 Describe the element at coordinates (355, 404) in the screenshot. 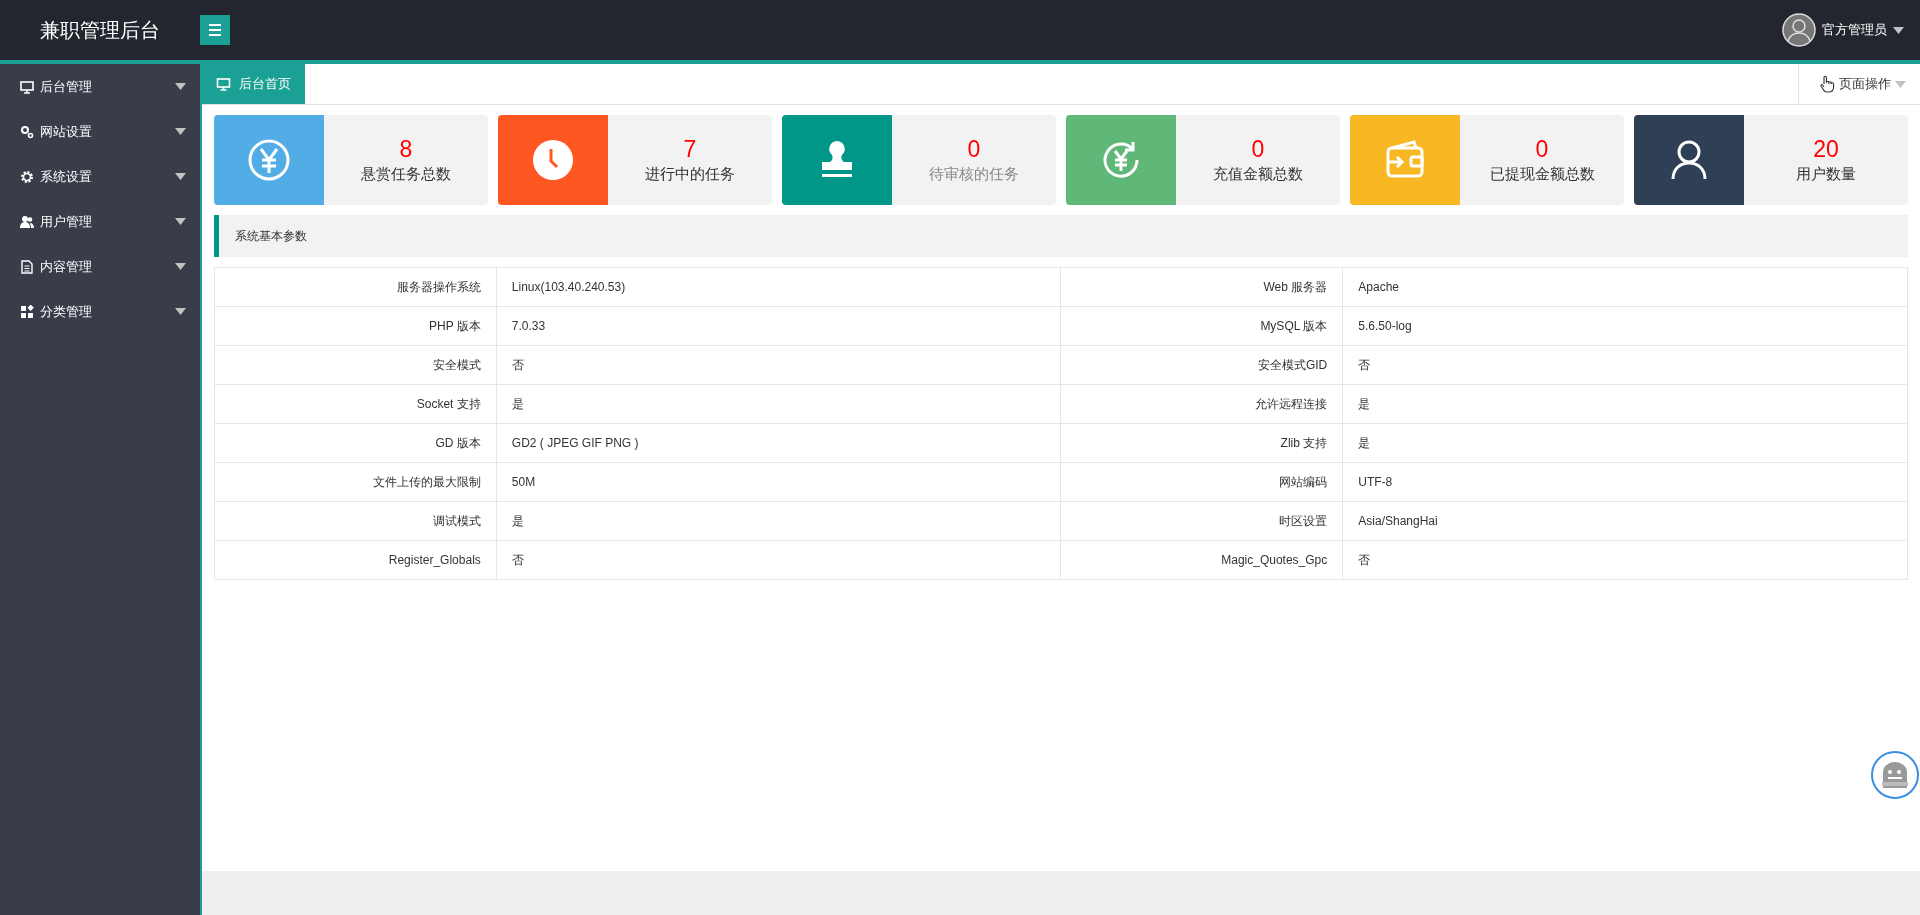

I see `param-label: Socket 支持` at that location.